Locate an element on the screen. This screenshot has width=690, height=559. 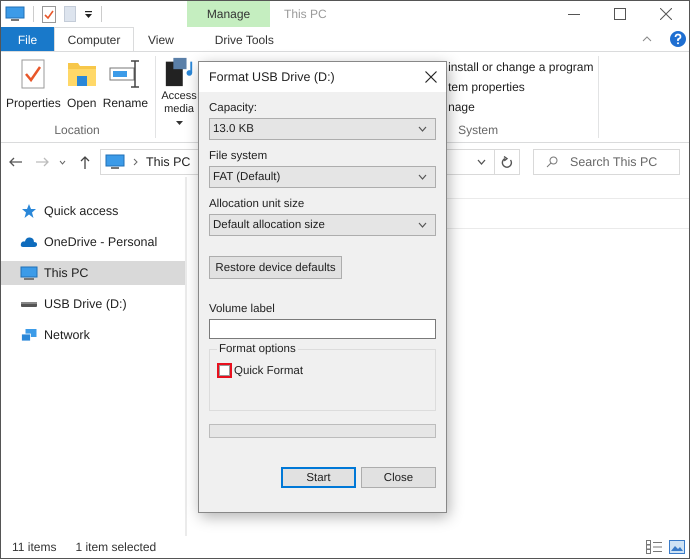
field-label: Capacity: is located at coordinates (233, 108).